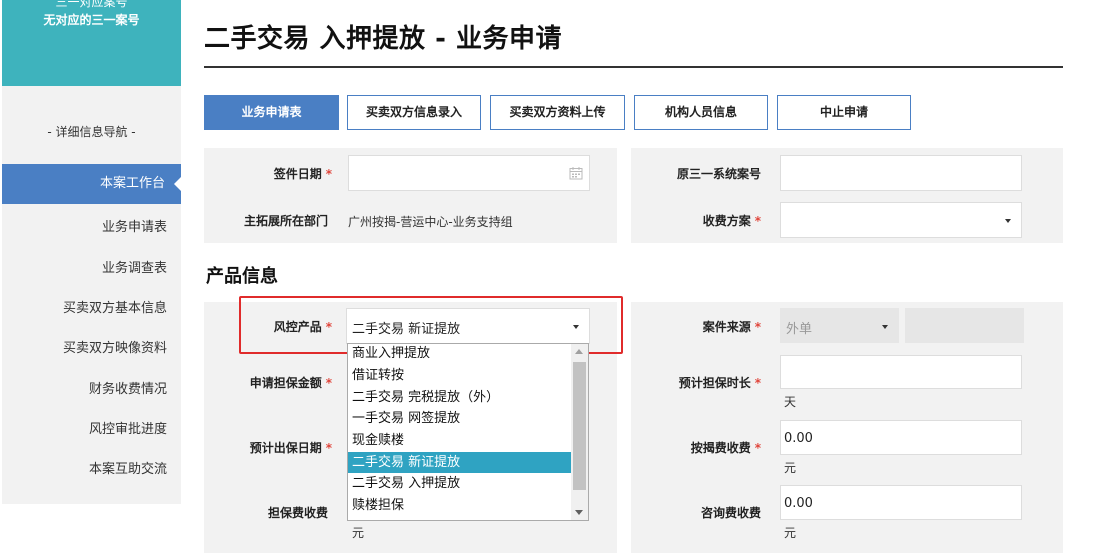 The image size is (1110, 553). Describe the element at coordinates (798, 503) in the screenshot. I see `consult-fee-value: 0.00` at that location.